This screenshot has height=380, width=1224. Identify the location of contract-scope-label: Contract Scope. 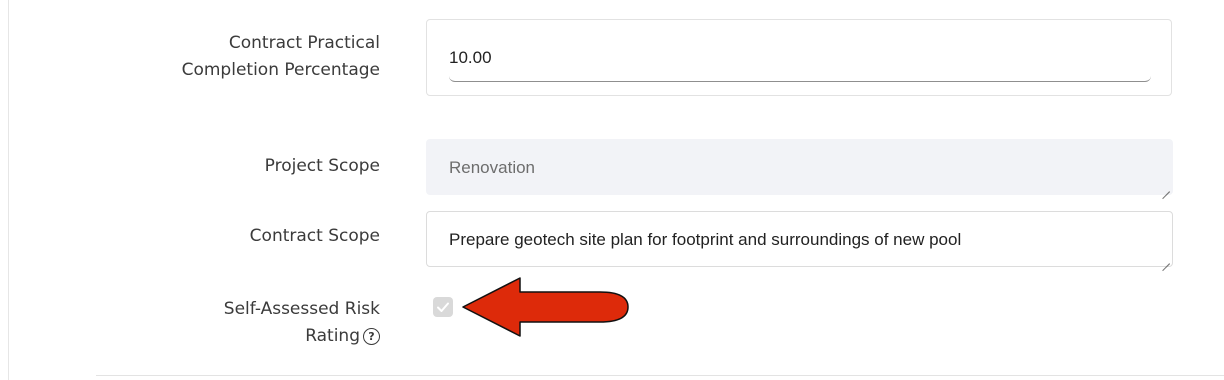
(314, 236).